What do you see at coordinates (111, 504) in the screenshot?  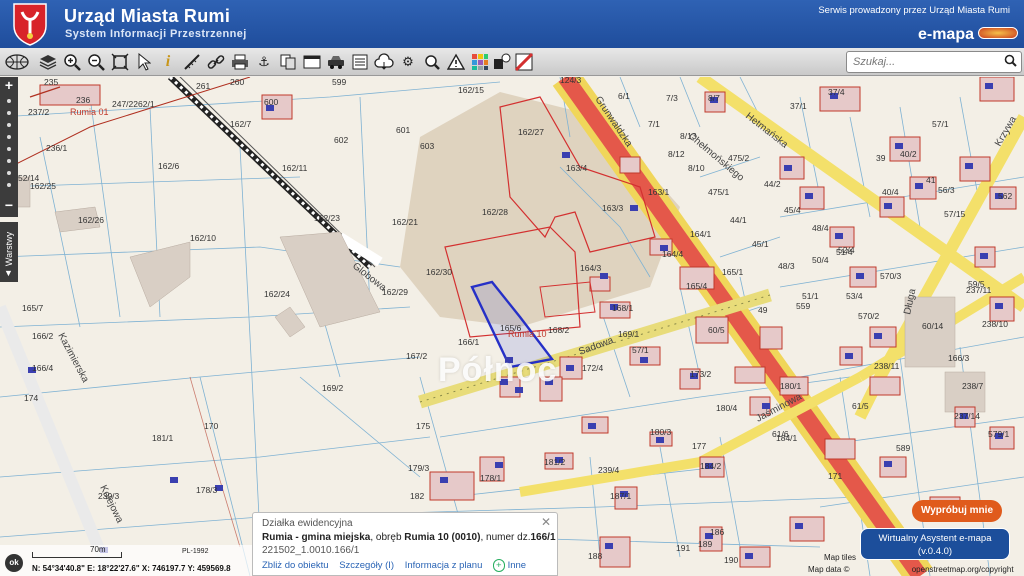 I see `street-label: Kolejowa` at bounding box center [111, 504].